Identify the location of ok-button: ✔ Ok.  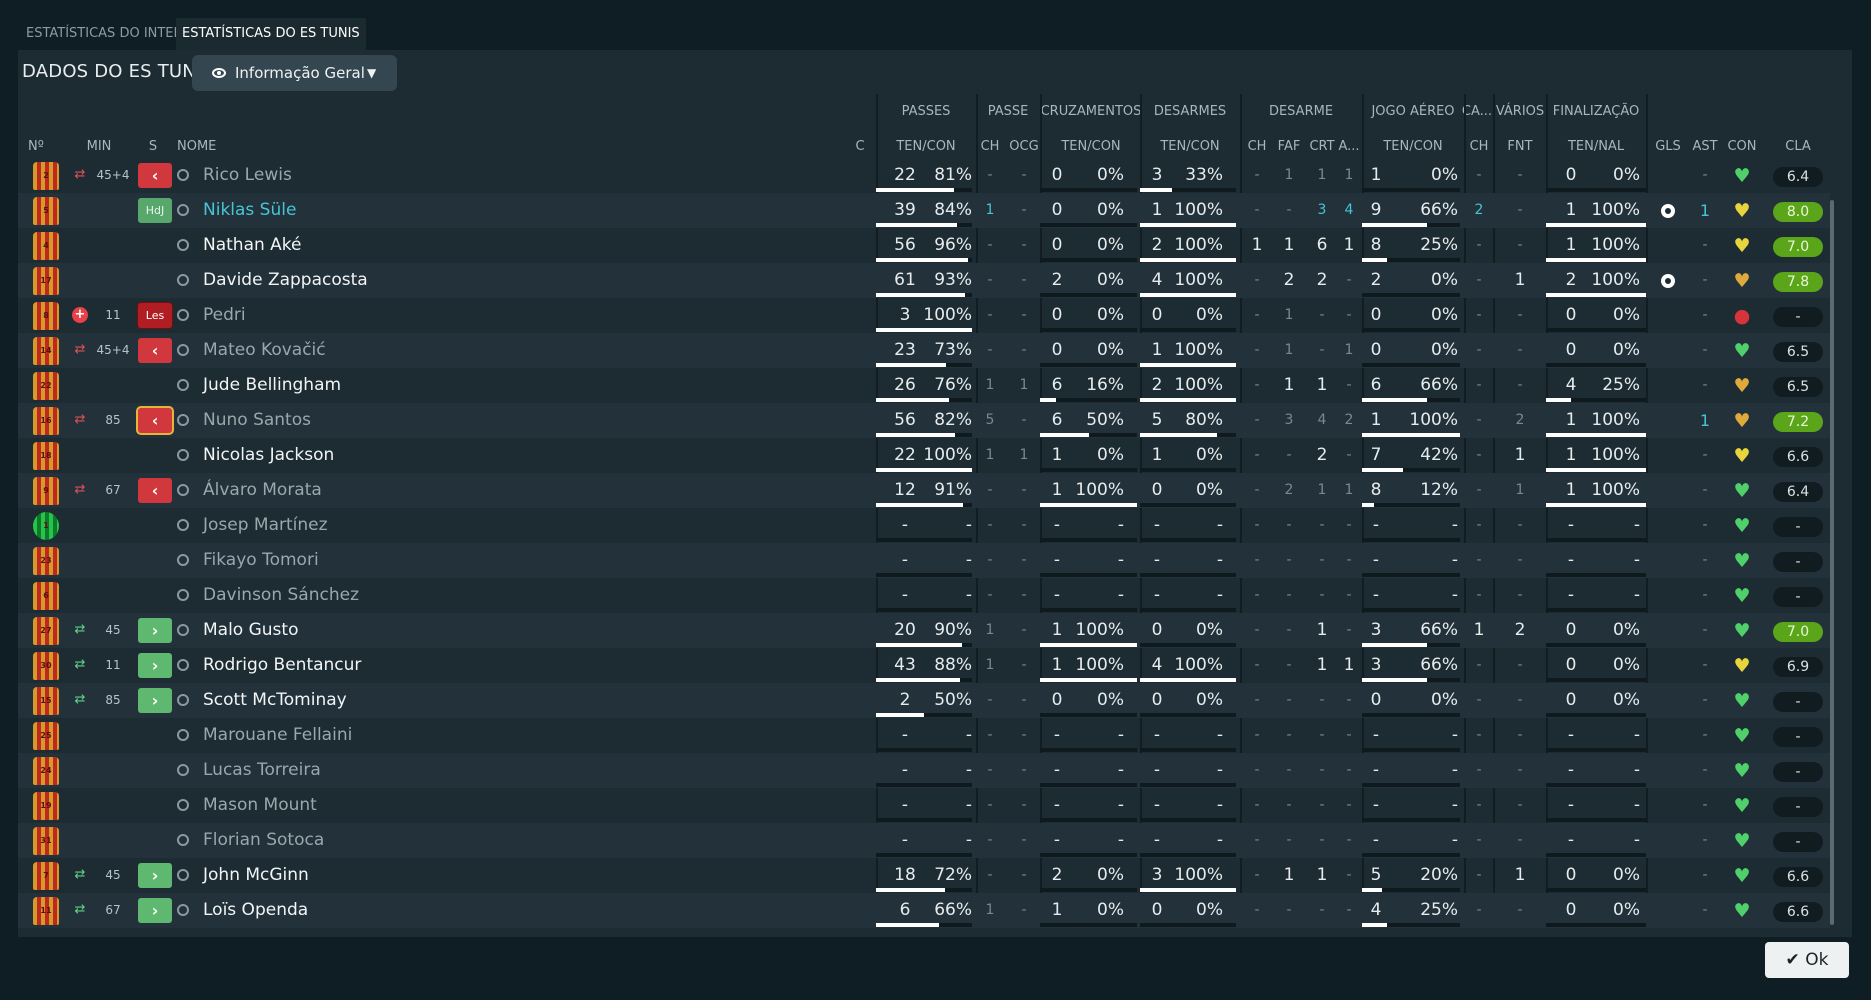
(1807, 960).